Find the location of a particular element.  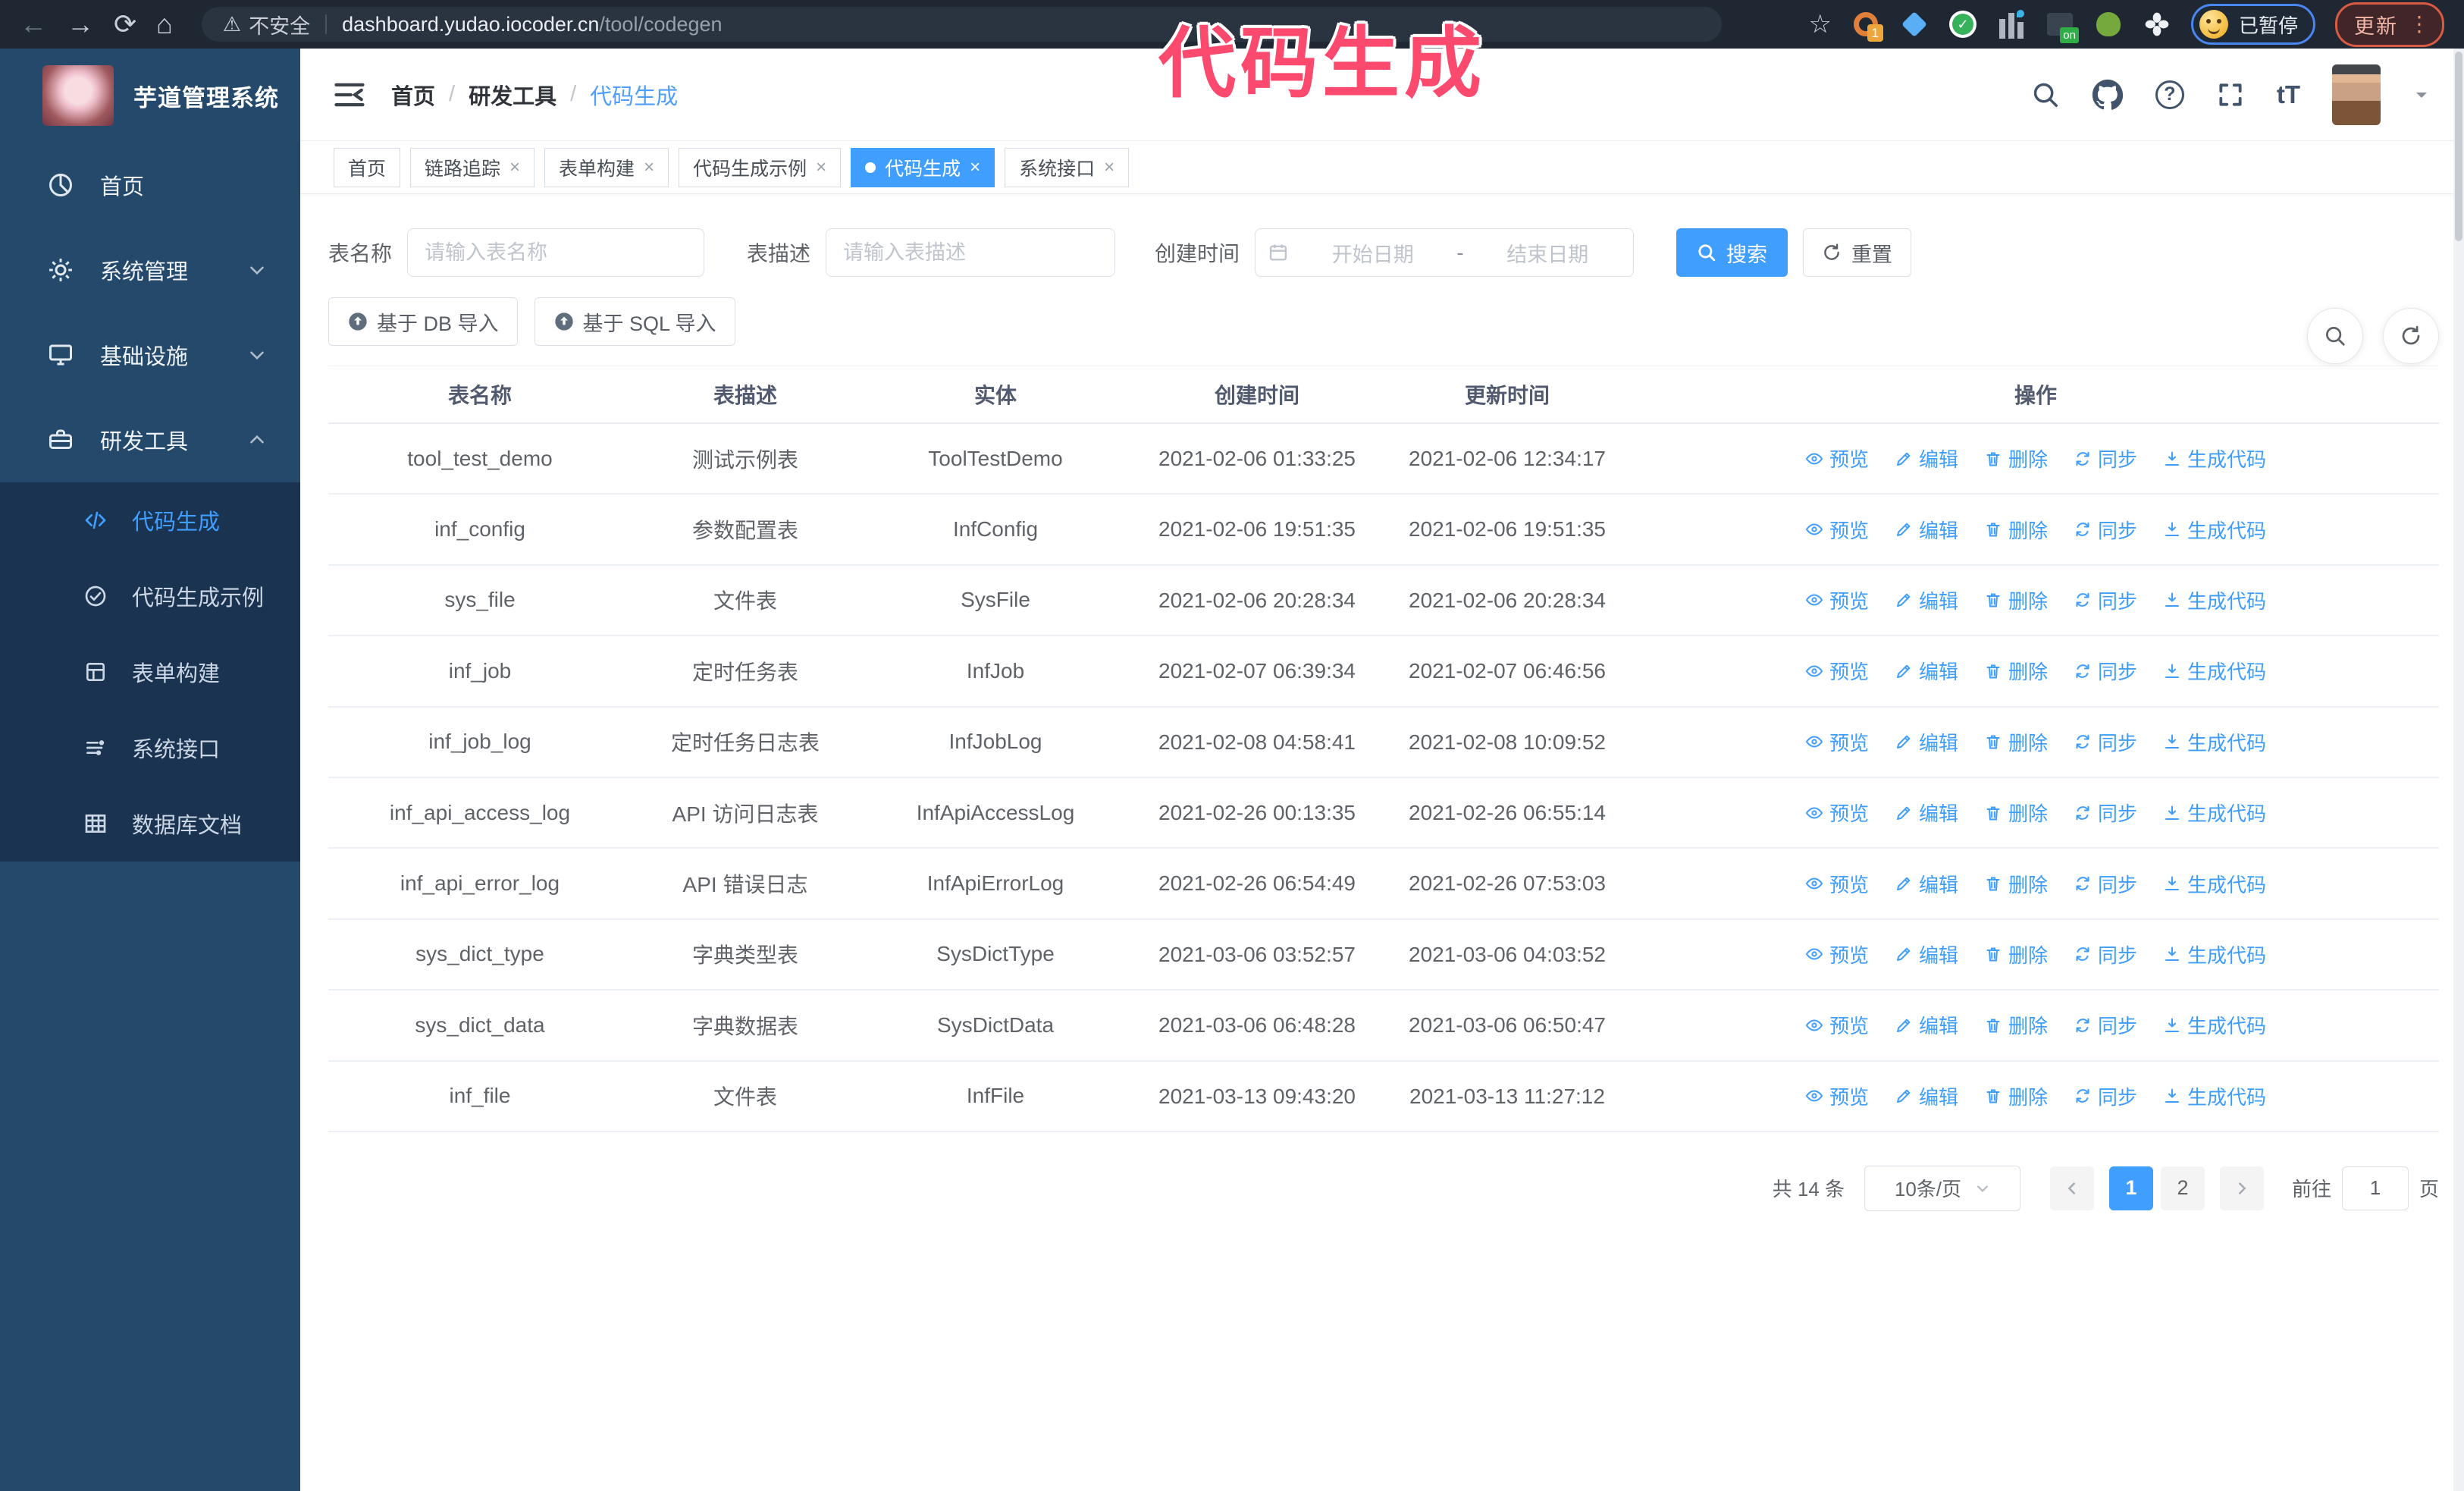

home-icon: ⌂ is located at coordinates (165, 24).